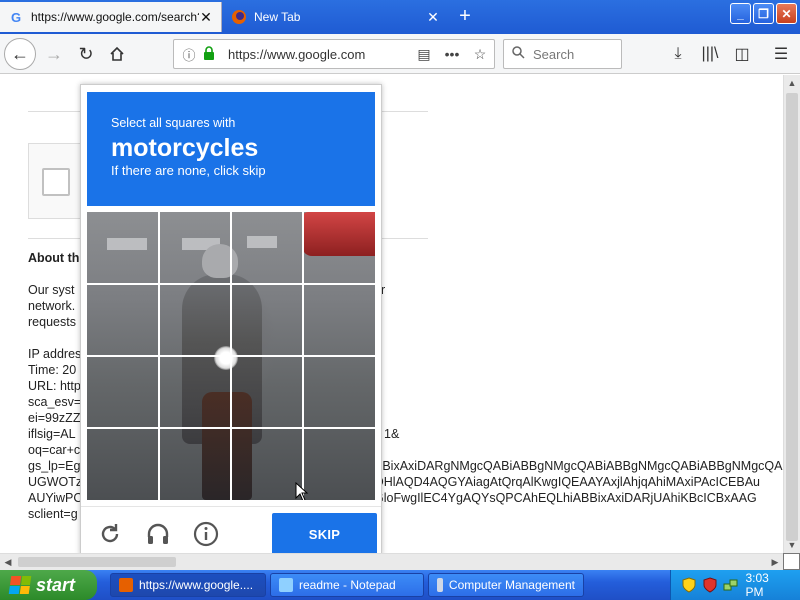  What do you see at coordinates (740, 13) in the screenshot?
I see `minimize-button: _` at bounding box center [740, 13].